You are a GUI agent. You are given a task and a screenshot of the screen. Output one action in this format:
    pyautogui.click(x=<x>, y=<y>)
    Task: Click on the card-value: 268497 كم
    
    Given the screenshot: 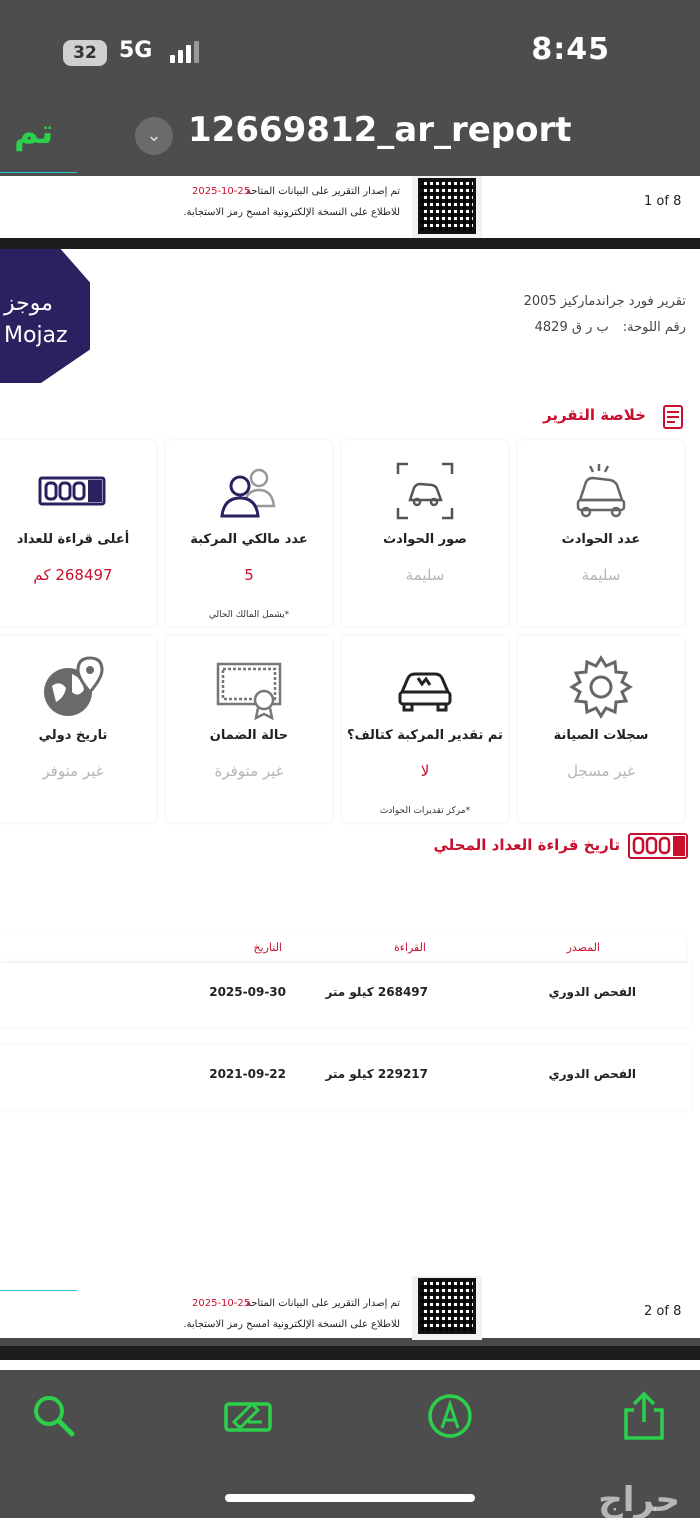 What is the action you would take?
    pyautogui.click(x=73, y=575)
    